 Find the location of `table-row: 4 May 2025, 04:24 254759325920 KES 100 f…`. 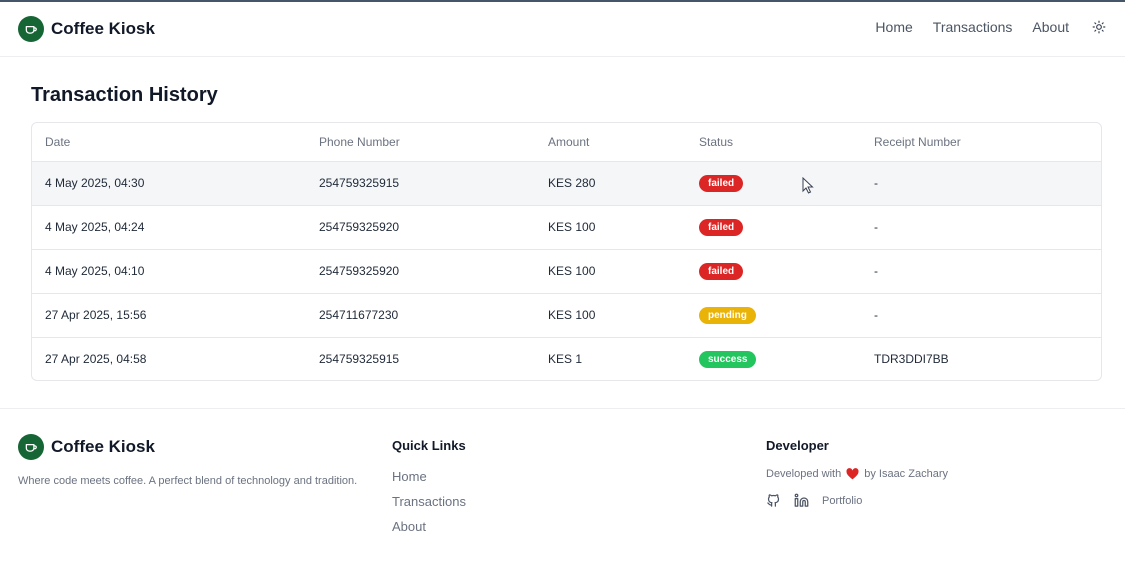

table-row: 4 May 2025, 04:24 254759325920 KES 100 f… is located at coordinates (566, 227).